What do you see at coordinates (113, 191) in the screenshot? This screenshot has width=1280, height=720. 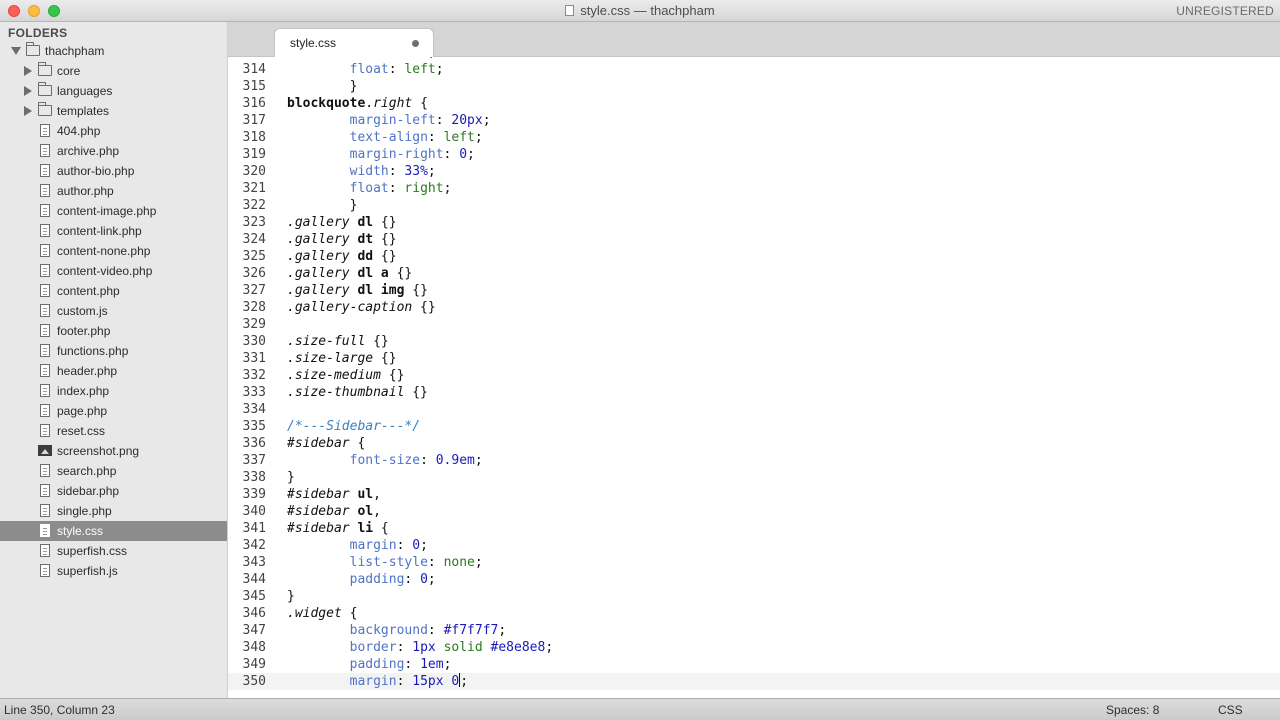 I see `tree-file-author-php: author.php` at bounding box center [113, 191].